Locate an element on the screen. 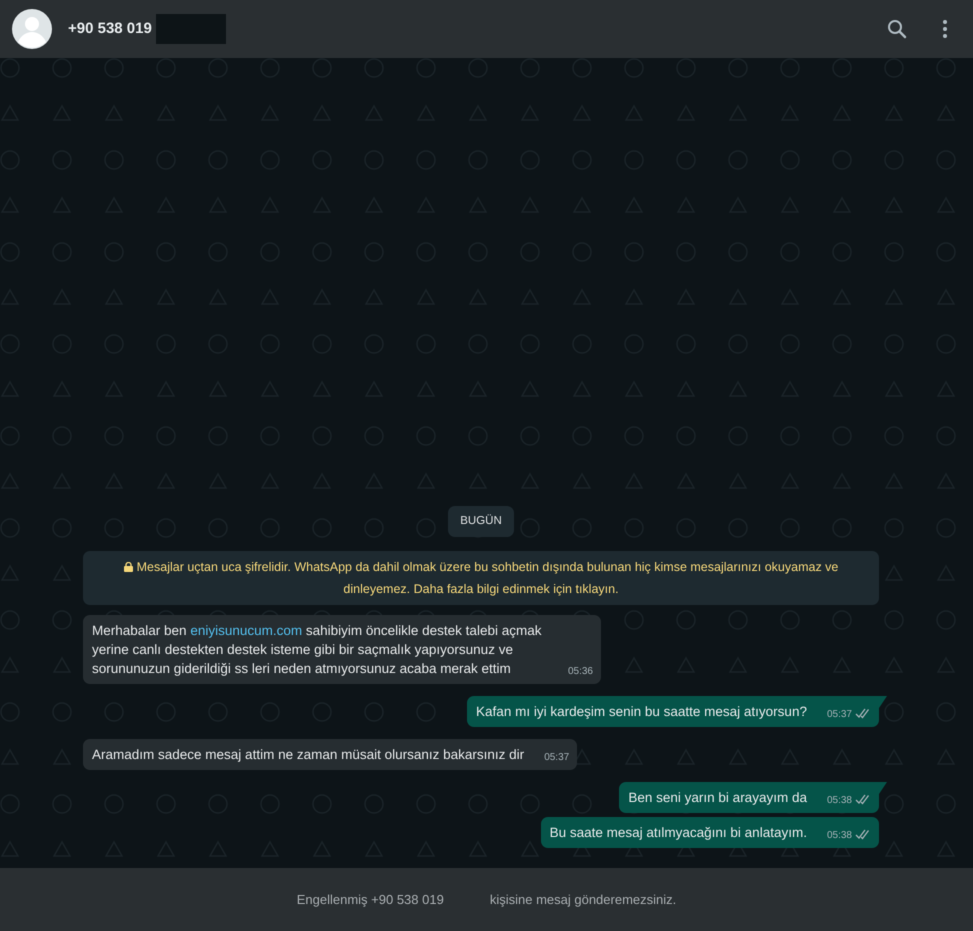 The height and width of the screenshot is (931, 973). redaction-bar is located at coordinates (191, 29).